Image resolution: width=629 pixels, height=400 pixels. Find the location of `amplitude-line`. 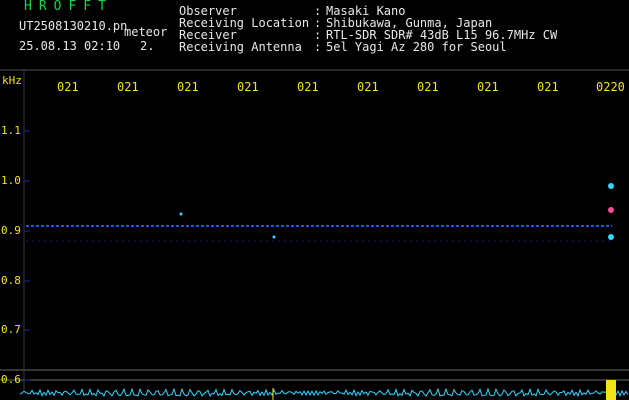

amplitude-line is located at coordinates (324, 392).